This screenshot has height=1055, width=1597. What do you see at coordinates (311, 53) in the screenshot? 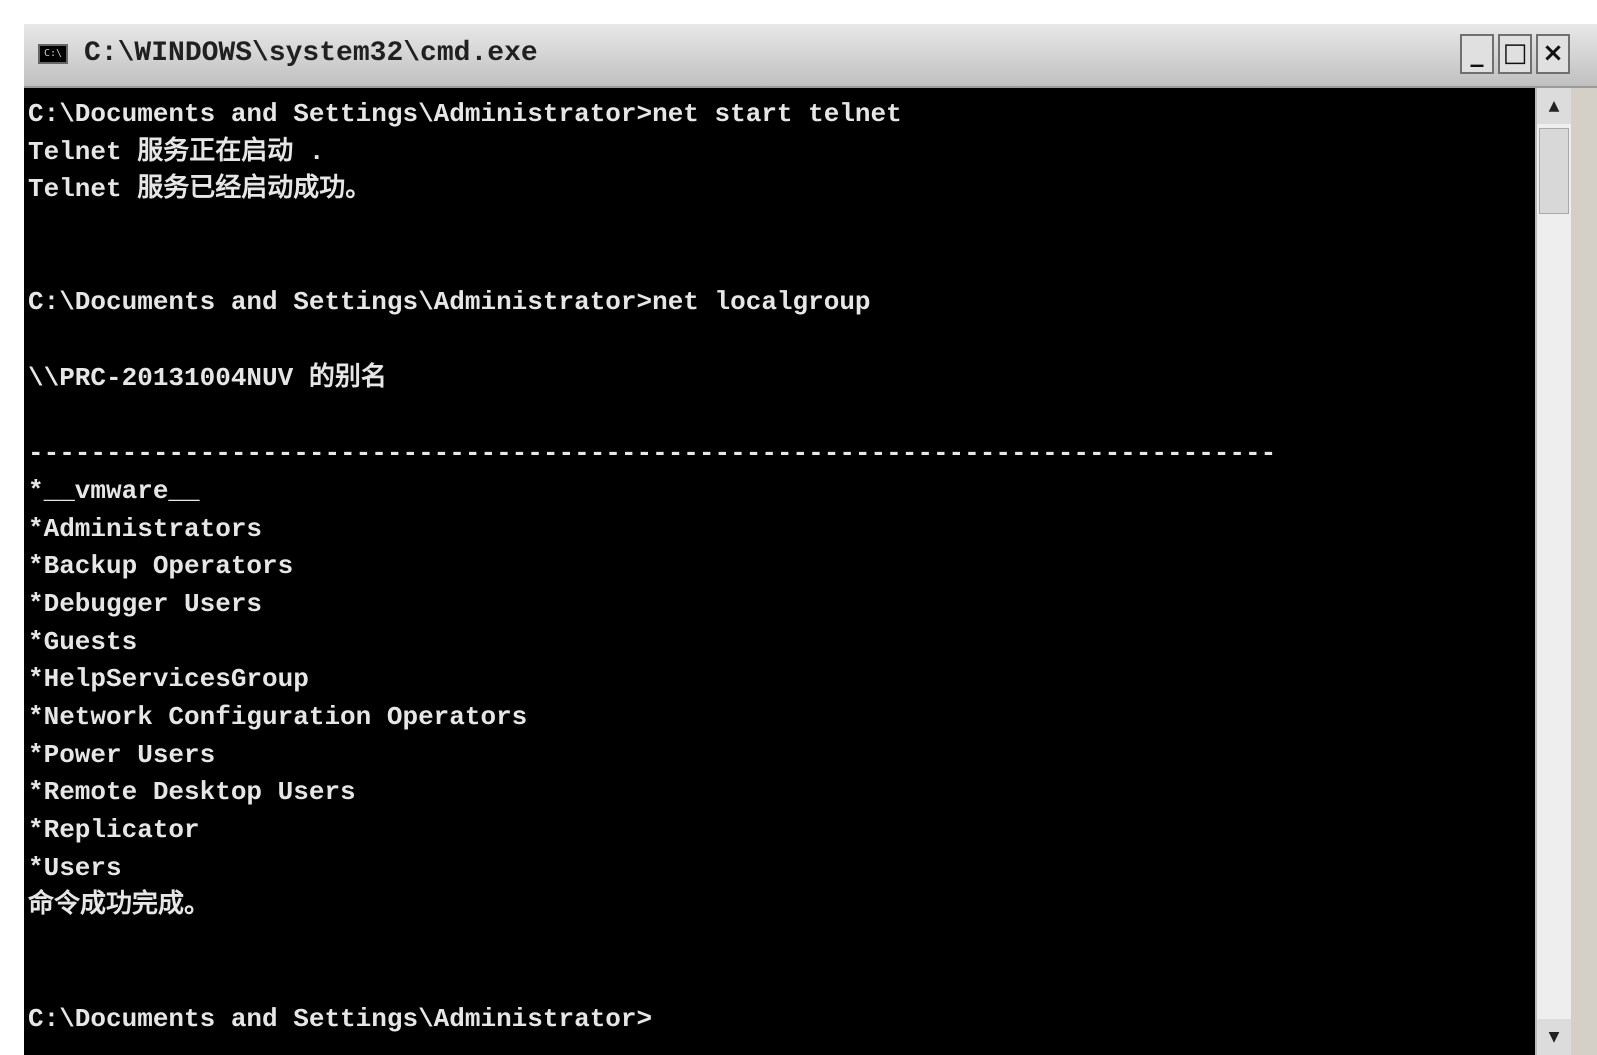
I see `window-title: C:\WINDOWS\system32\cmd.exe` at bounding box center [311, 53].